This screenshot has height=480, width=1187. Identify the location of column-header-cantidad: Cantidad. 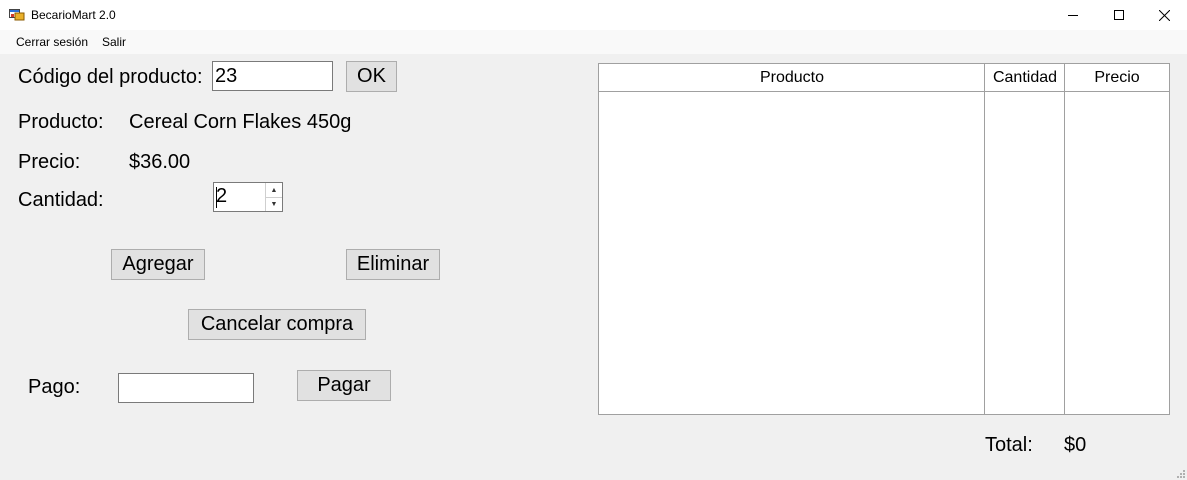
(1025, 78).